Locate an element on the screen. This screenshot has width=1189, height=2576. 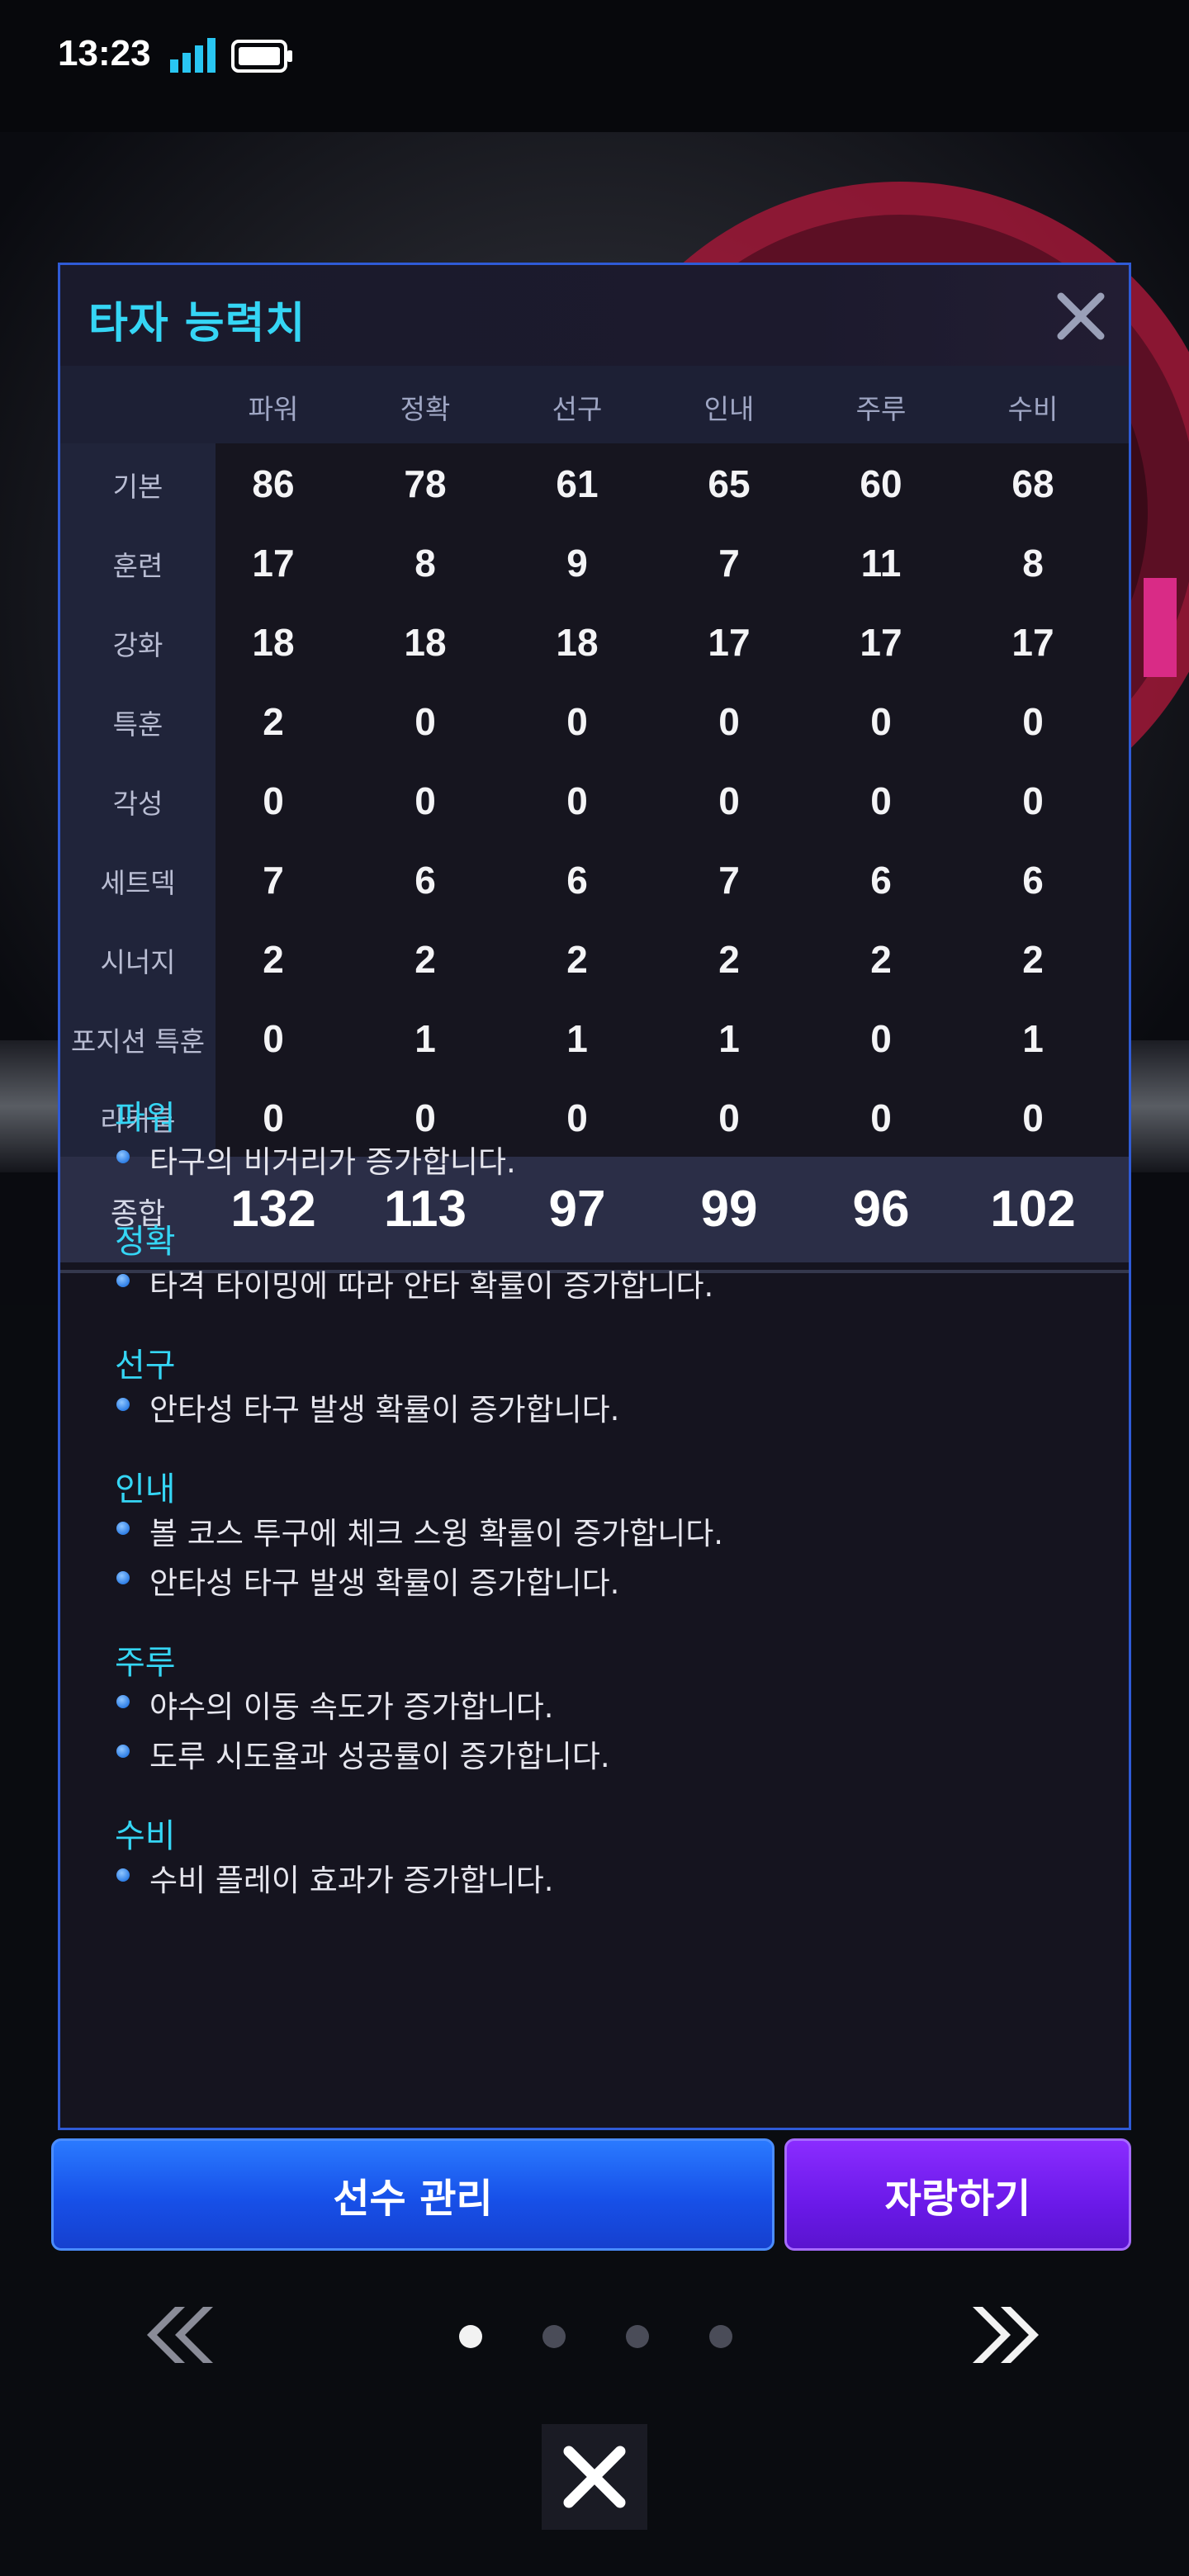
status-bar: 13:23 is located at coordinates (594, 58).